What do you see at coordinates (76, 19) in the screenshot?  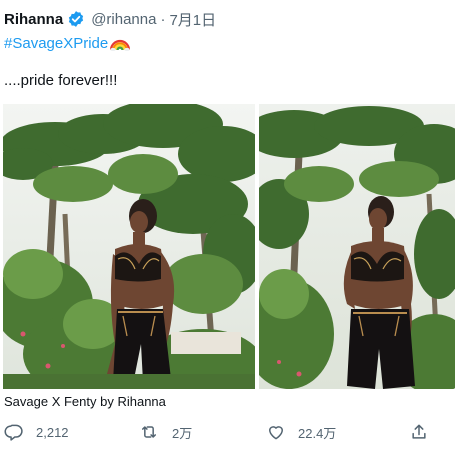 I see `verified-badge-icon` at bounding box center [76, 19].